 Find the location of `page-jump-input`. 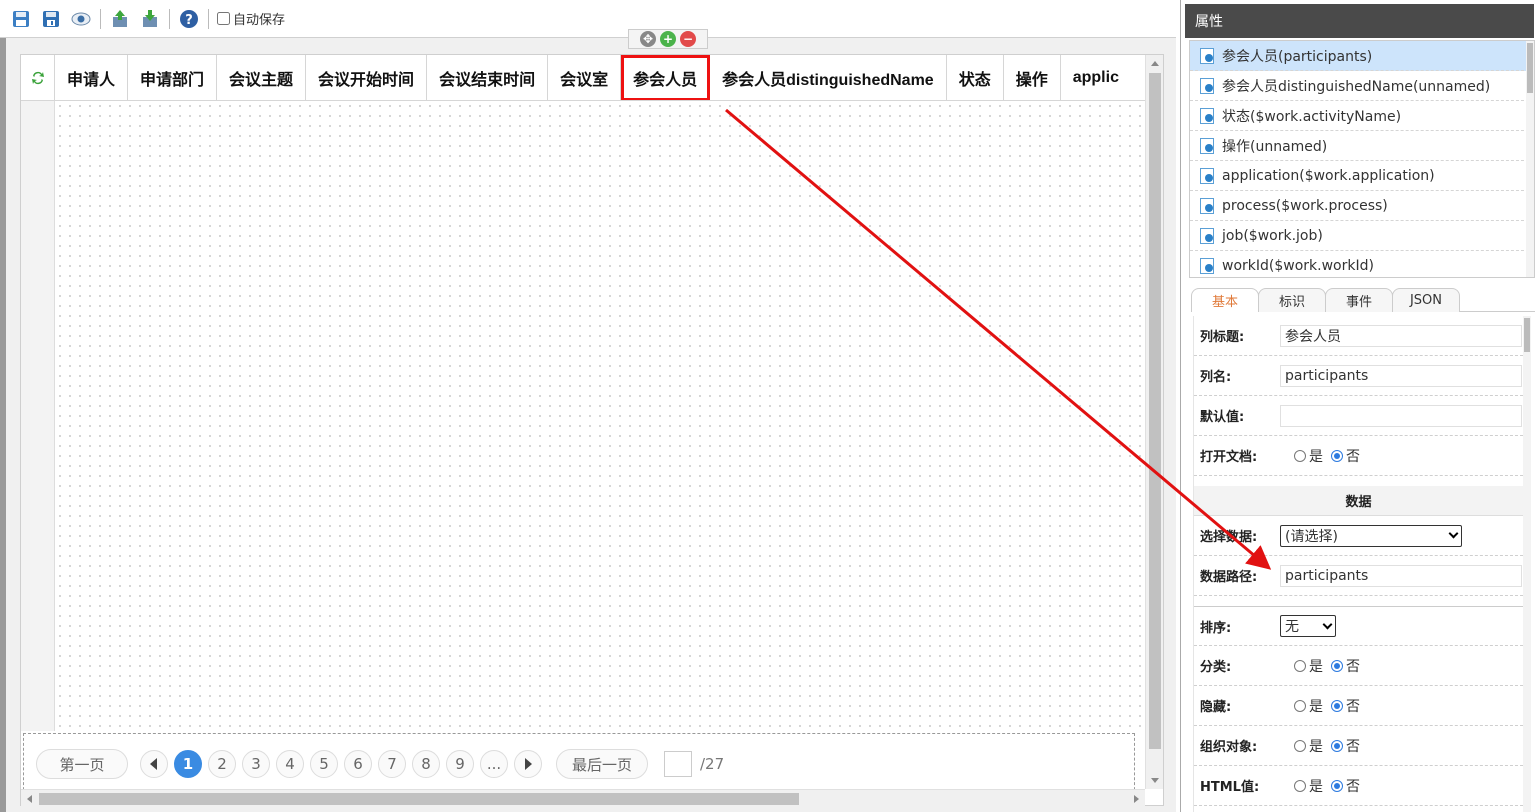

page-jump-input is located at coordinates (678, 764).